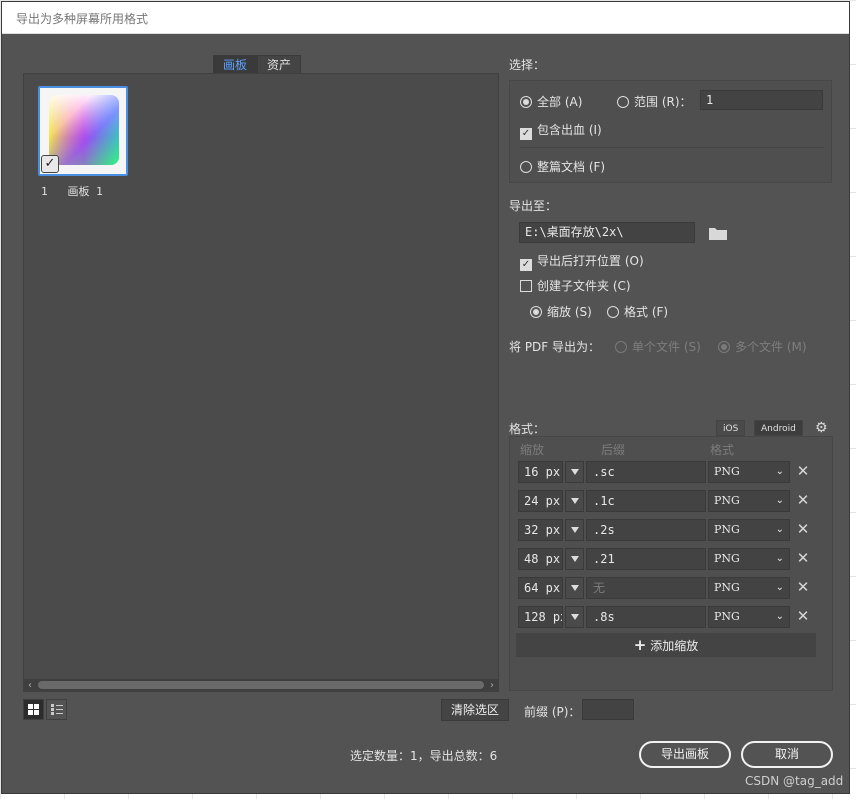 This screenshot has width=856, height=799. What do you see at coordinates (722, 450) in the screenshot?
I see `column-header-format: 格式` at bounding box center [722, 450].